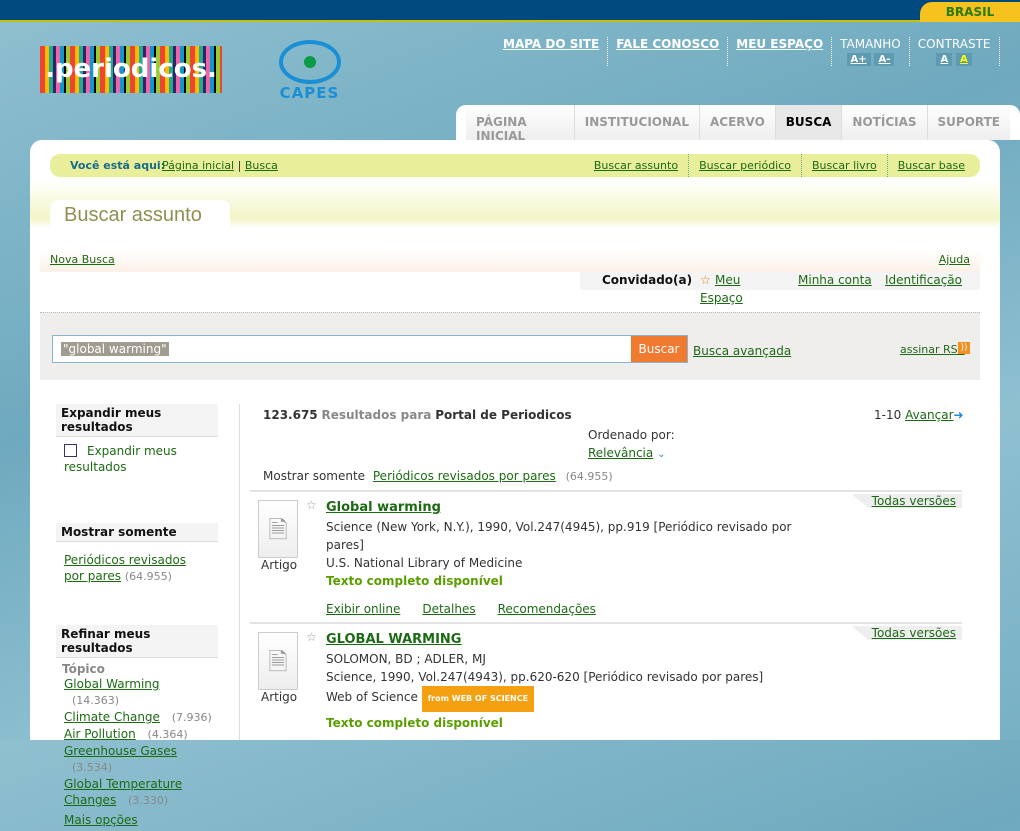  I want to click on topic-link: Climate Change, so click(112, 717).